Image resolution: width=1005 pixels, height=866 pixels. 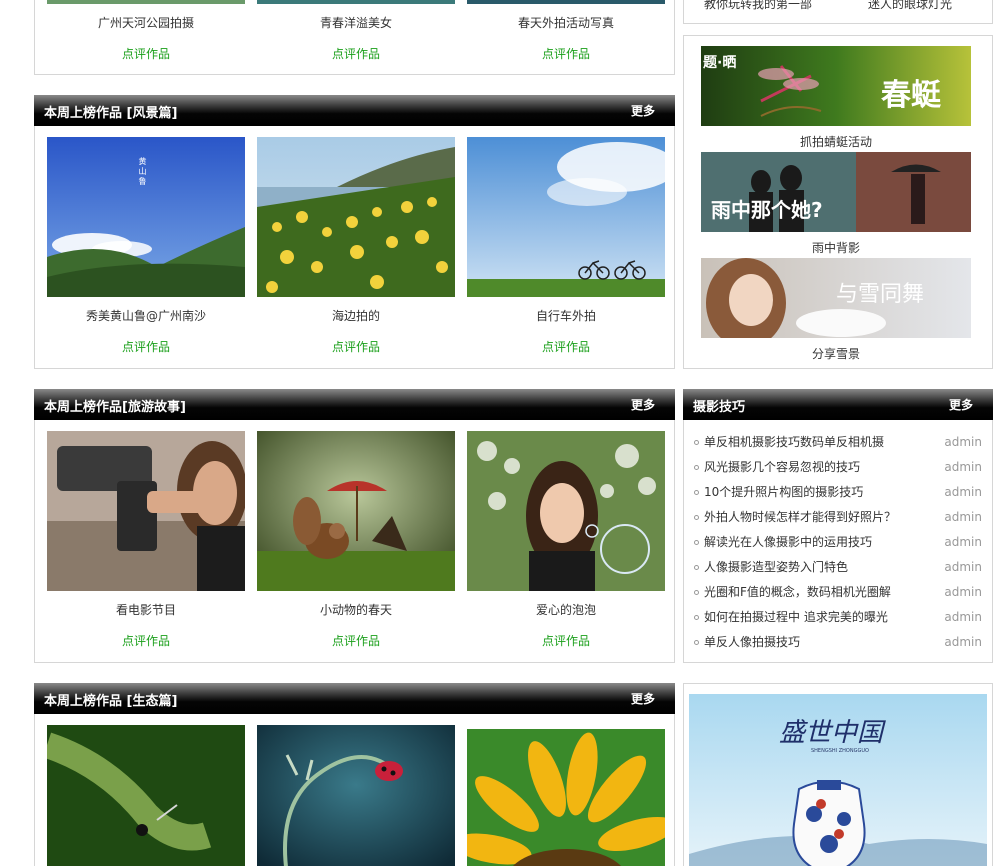 What do you see at coordinates (910, 6) in the screenshot?
I see `article-link: 迷人的眼球灯光` at bounding box center [910, 6].